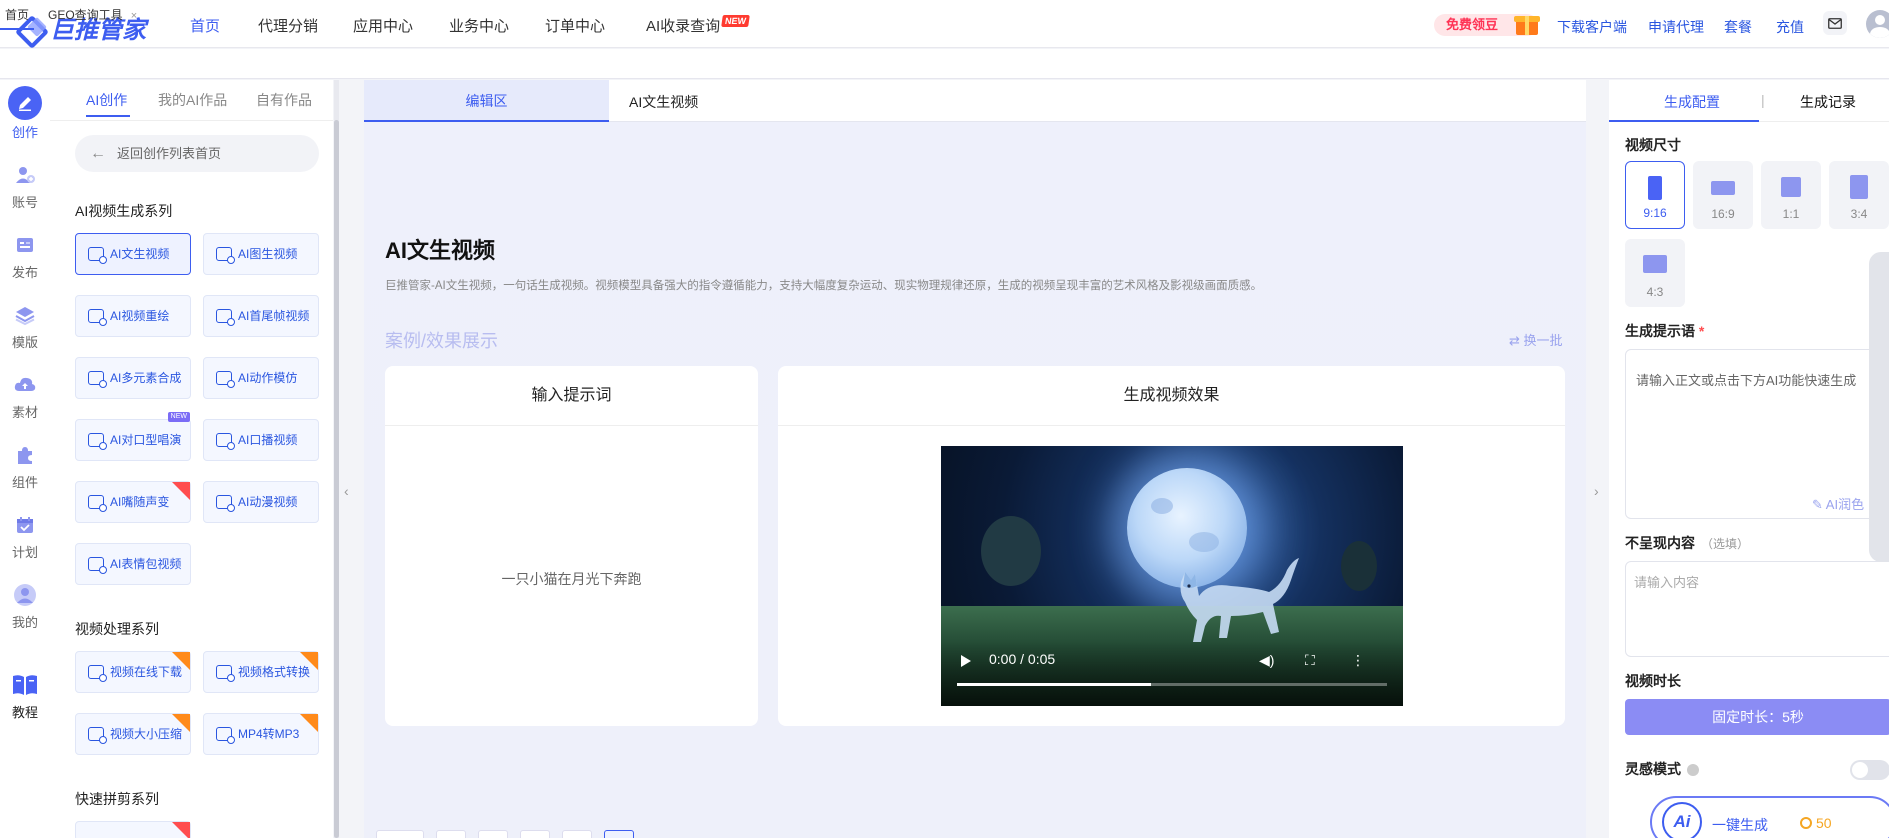  Describe the element at coordinates (134, 16) in the screenshot. I see `close-icon: ×` at that location.